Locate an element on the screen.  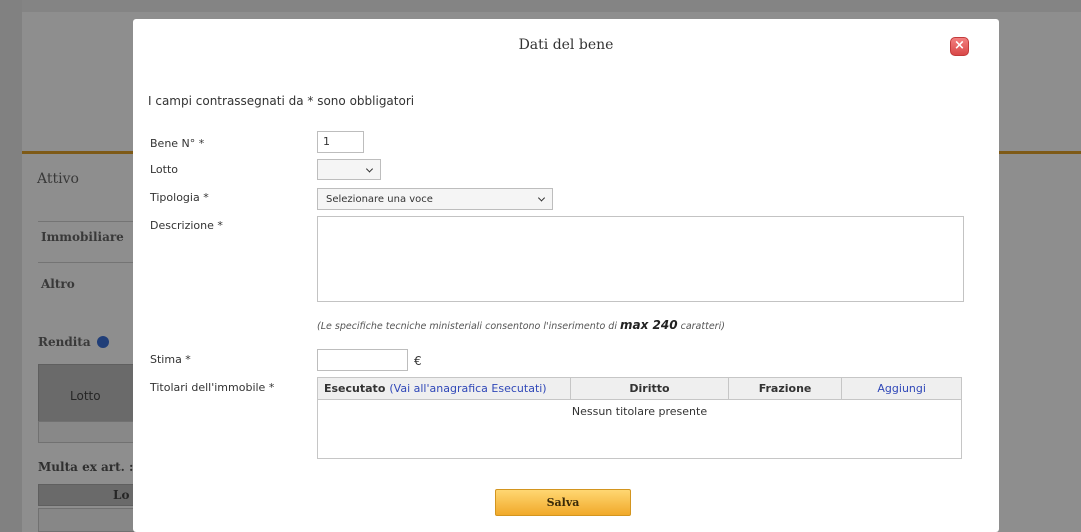
currency-symbol: € is located at coordinates (418, 361).